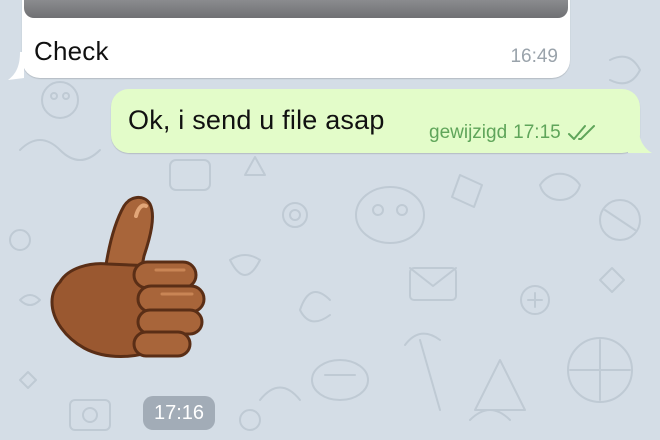  I want to click on incoming-message-bubble: Check 16:49, so click(296, 39).